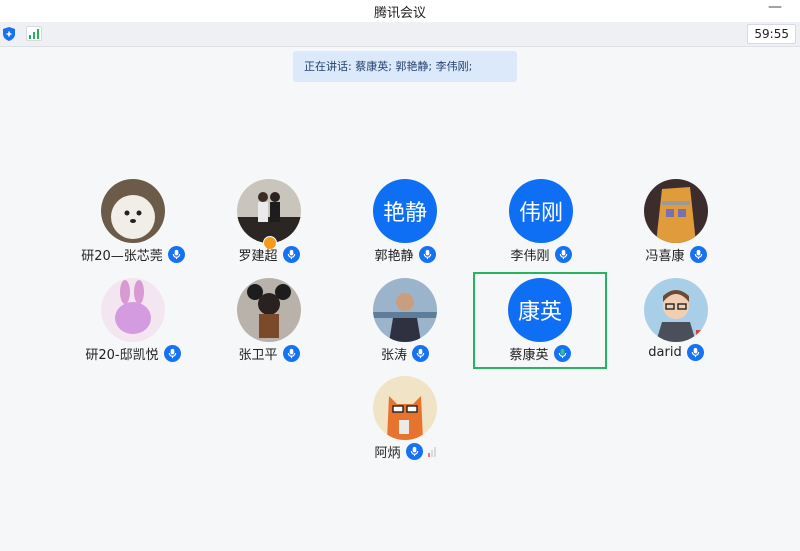 This screenshot has height=551, width=800. Describe the element at coordinates (771, 34) in the screenshot. I see `meeting-timer: 59:55` at that location.